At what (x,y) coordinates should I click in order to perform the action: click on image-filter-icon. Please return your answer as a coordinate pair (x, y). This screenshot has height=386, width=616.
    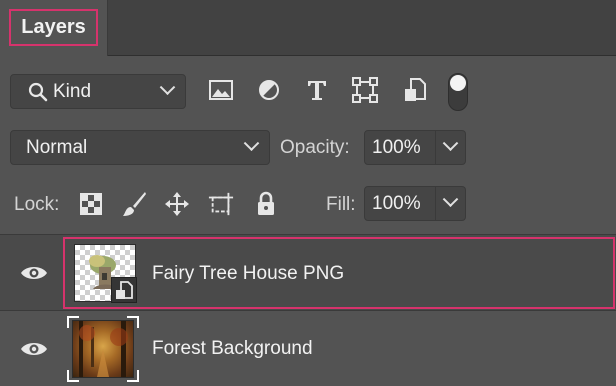
    Looking at the image, I should click on (221, 90).